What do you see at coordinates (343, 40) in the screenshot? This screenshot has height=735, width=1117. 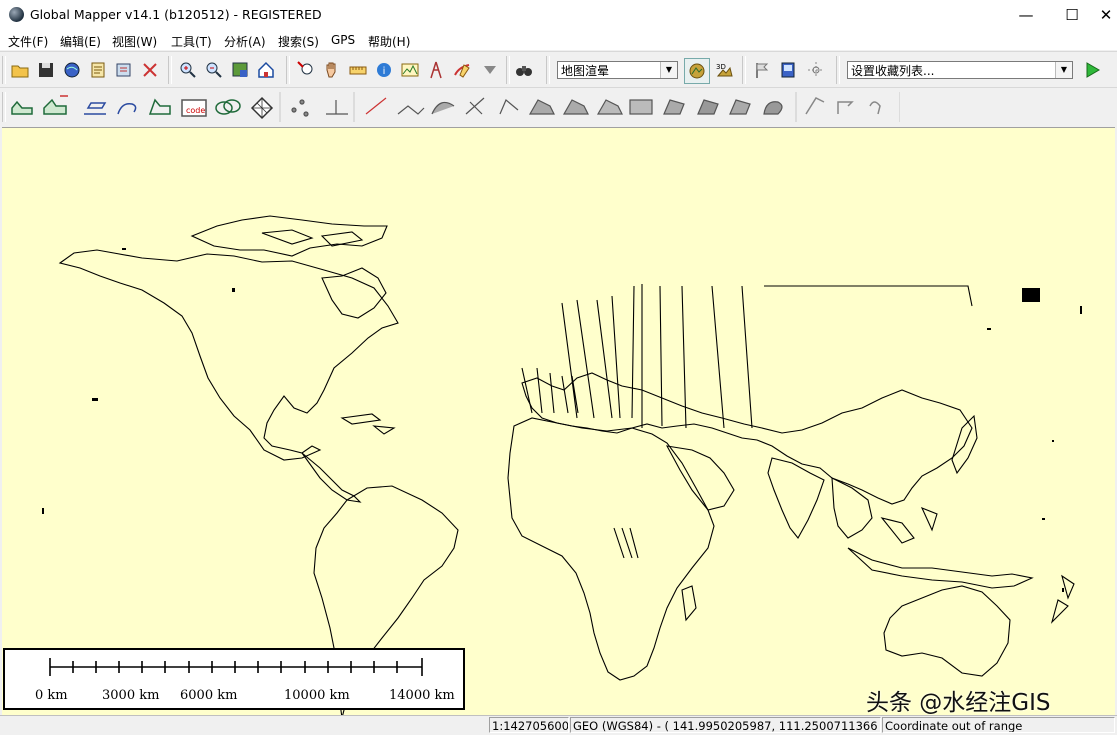 I see `menu-gps: GPS` at bounding box center [343, 40].